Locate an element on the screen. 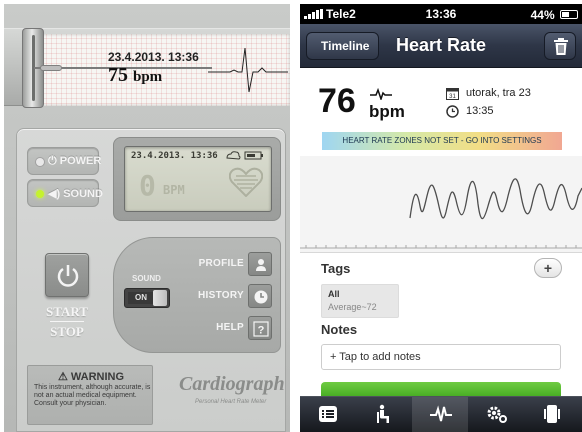 This screenshot has width=582, height=432. power-label: POWER is located at coordinates (80, 161).